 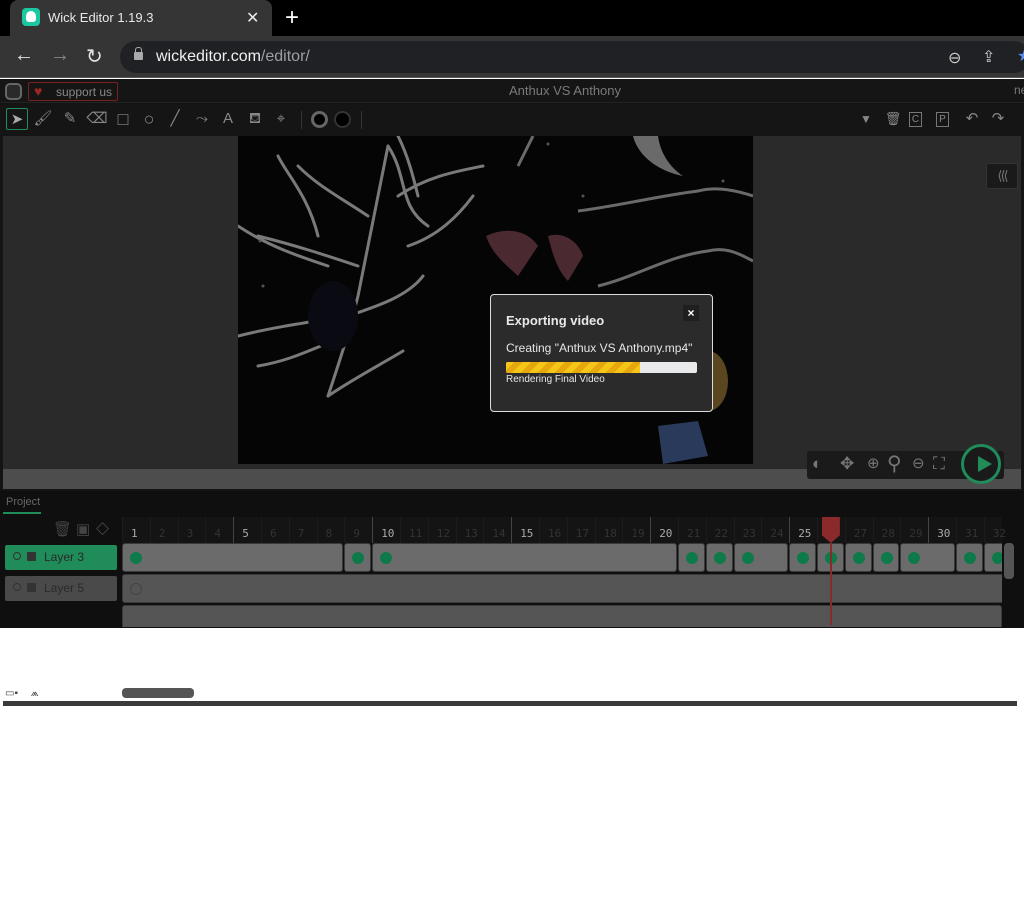 I want to click on frame-number-20: 20, so click(x=665, y=533).